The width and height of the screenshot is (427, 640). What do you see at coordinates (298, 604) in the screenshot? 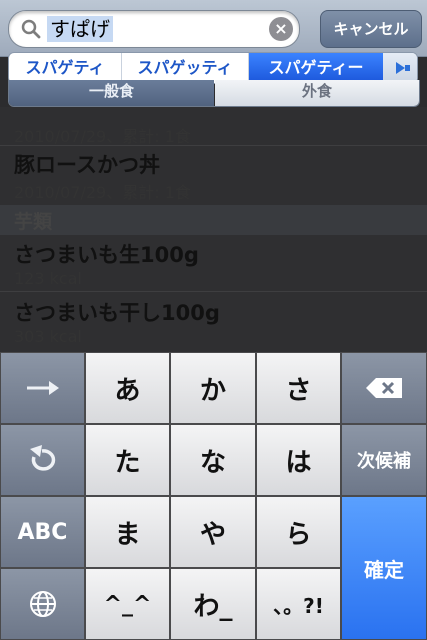
I see `key-punctuation: 、。?!` at bounding box center [298, 604].